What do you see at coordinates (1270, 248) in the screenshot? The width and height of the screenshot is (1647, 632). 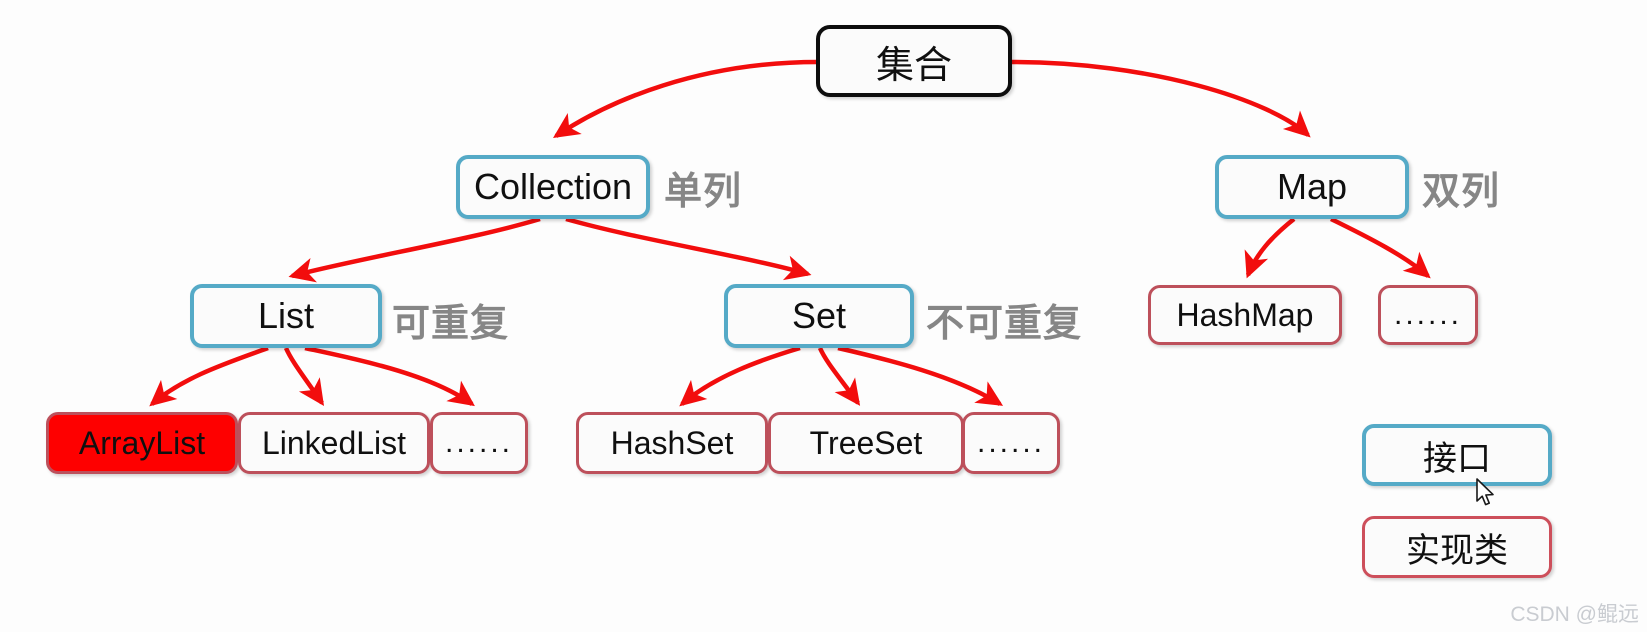 I see `edge-map-to-hashmap` at bounding box center [1270, 248].